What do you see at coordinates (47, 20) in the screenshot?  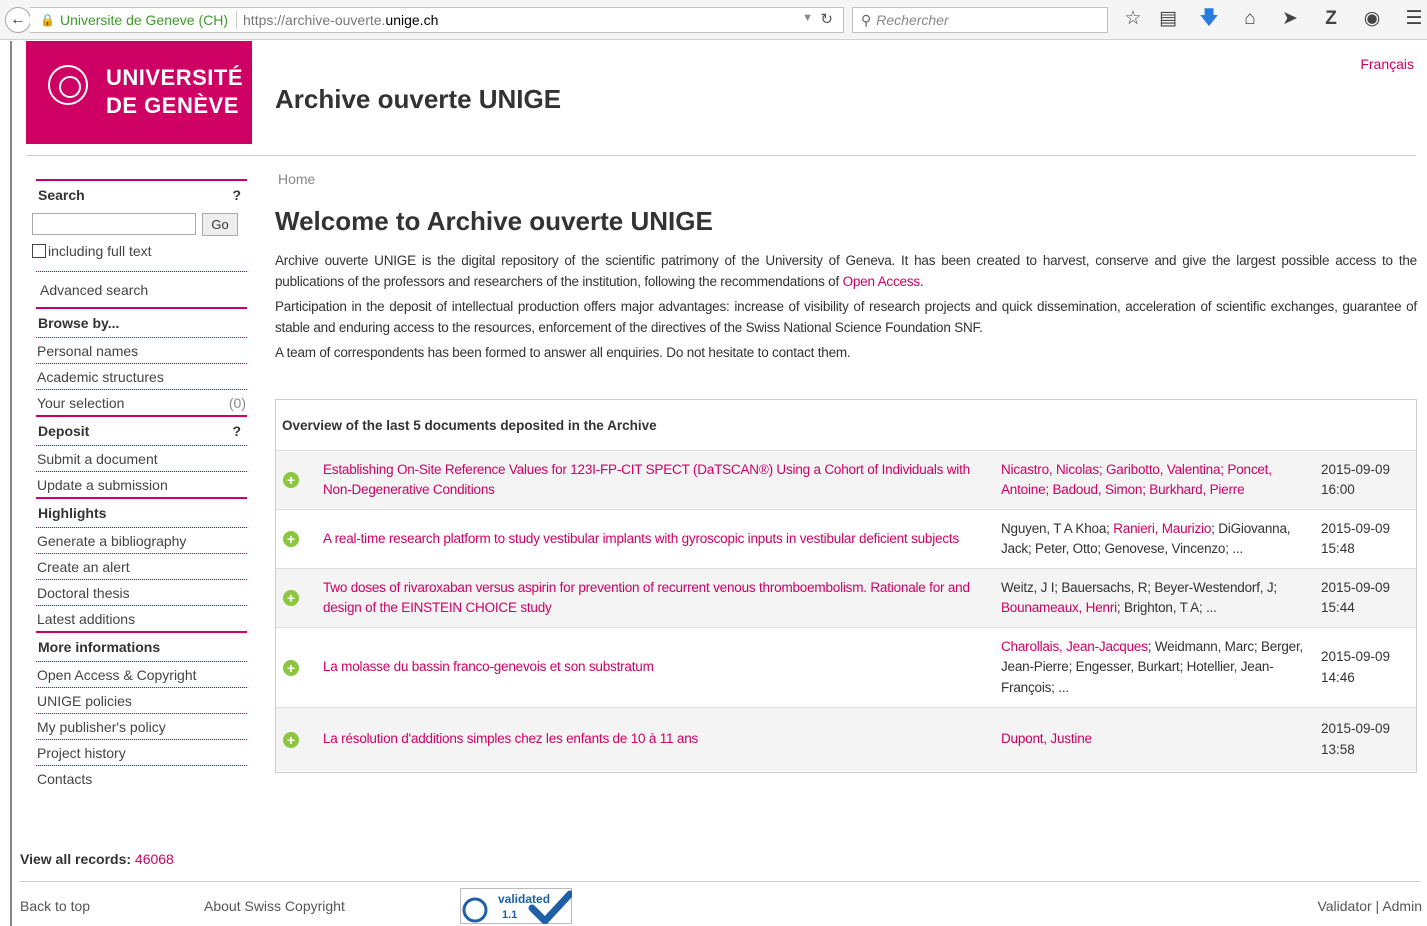 I see `lock-icon: 🔒` at bounding box center [47, 20].